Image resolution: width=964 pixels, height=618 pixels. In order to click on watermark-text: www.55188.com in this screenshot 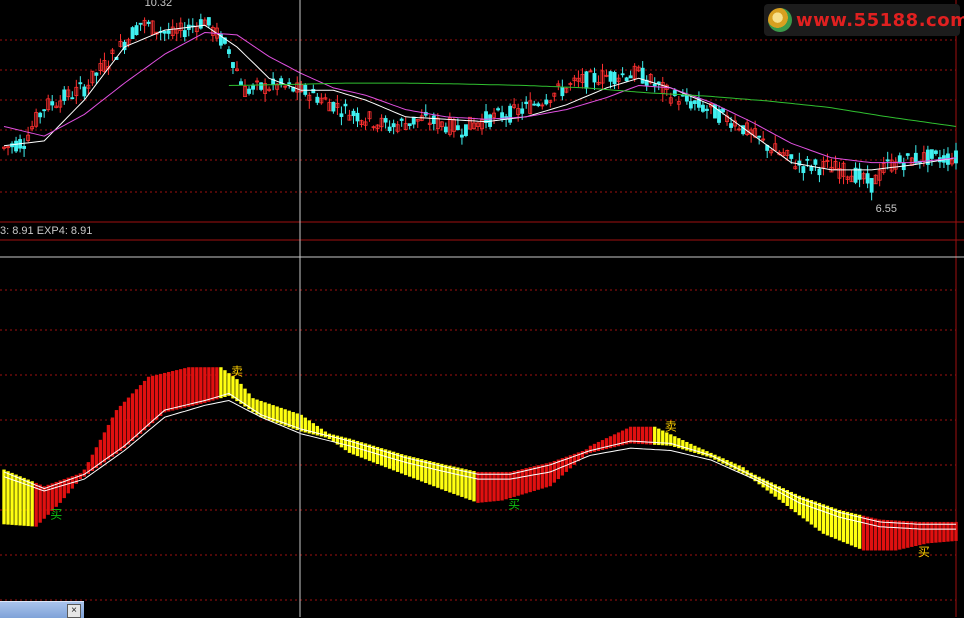, I will do `click(880, 20)`.